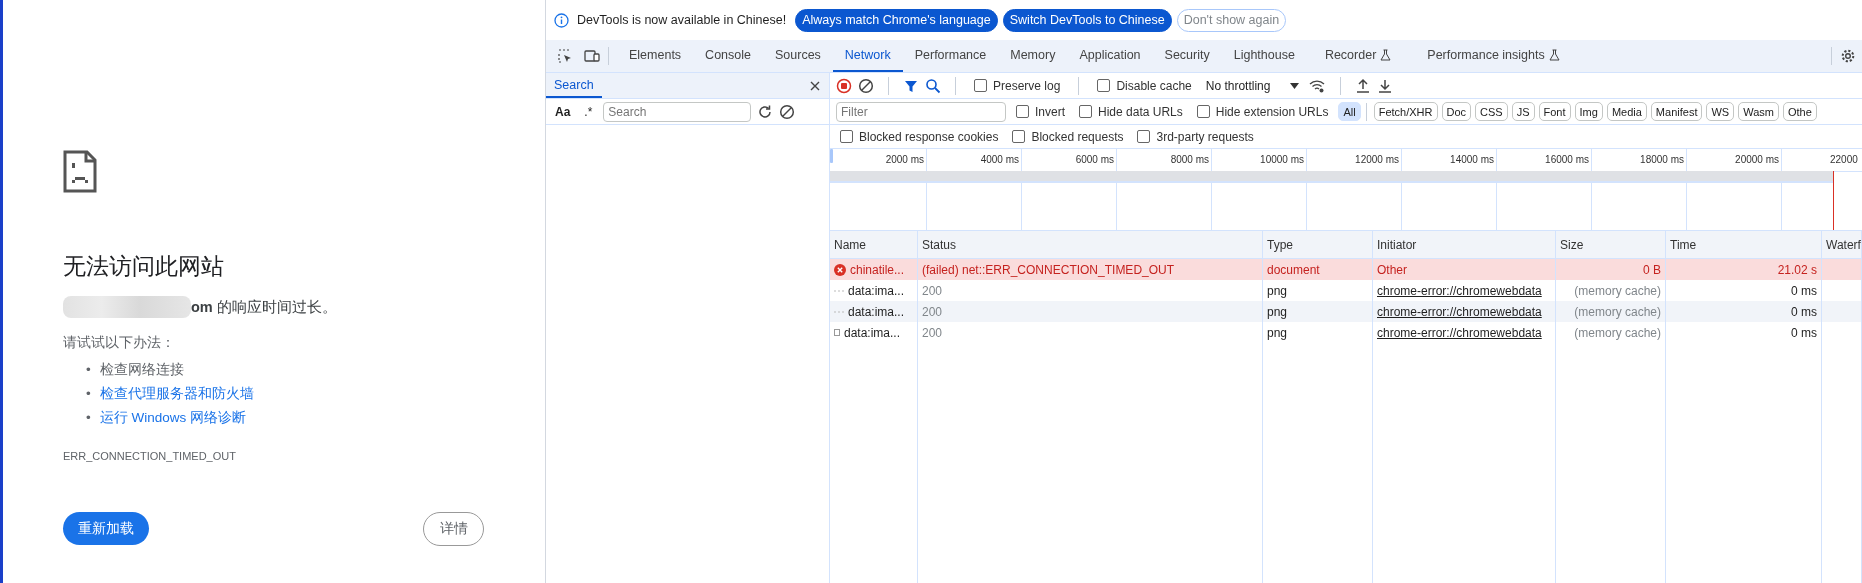 This screenshot has height=583, width=1862. I want to click on timeline-tick-label: 12000 ms, so click(1377, 159).